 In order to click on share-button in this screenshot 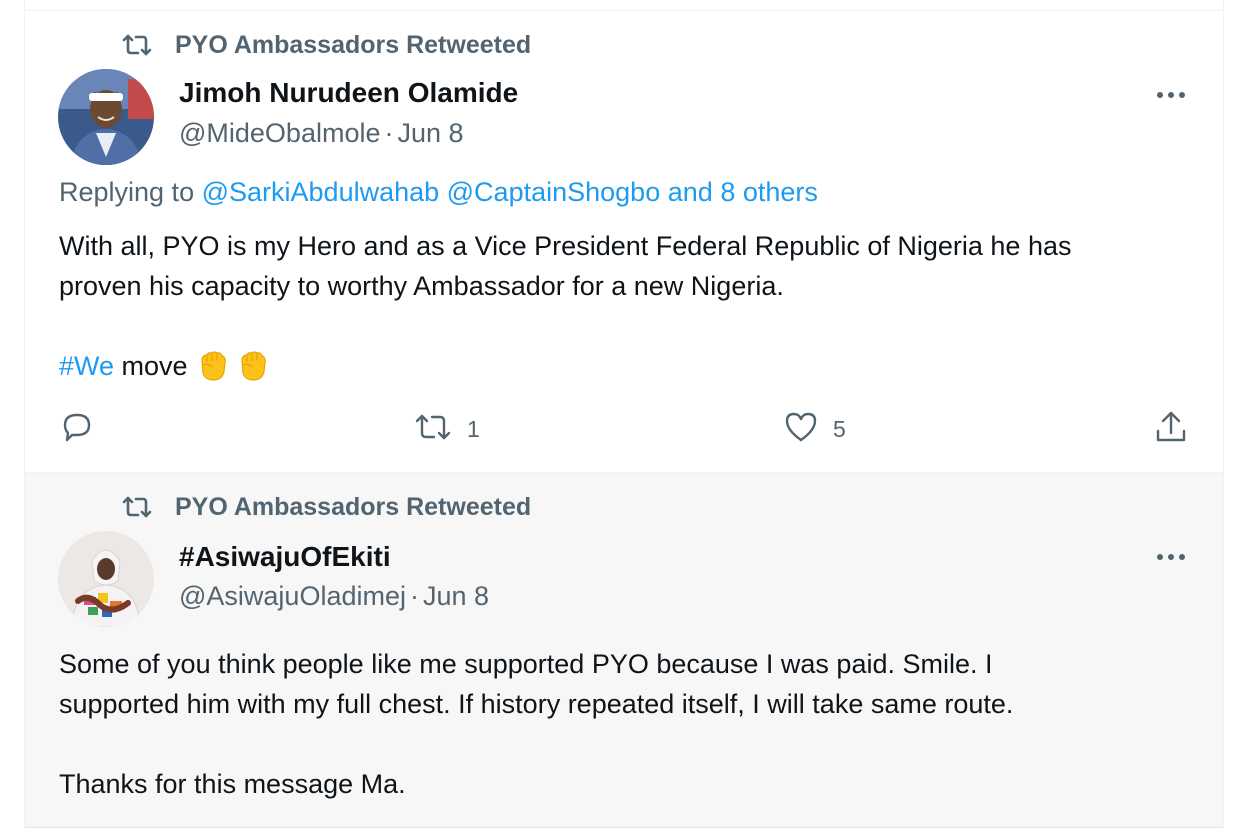, I will do `click(1171, 429)`.